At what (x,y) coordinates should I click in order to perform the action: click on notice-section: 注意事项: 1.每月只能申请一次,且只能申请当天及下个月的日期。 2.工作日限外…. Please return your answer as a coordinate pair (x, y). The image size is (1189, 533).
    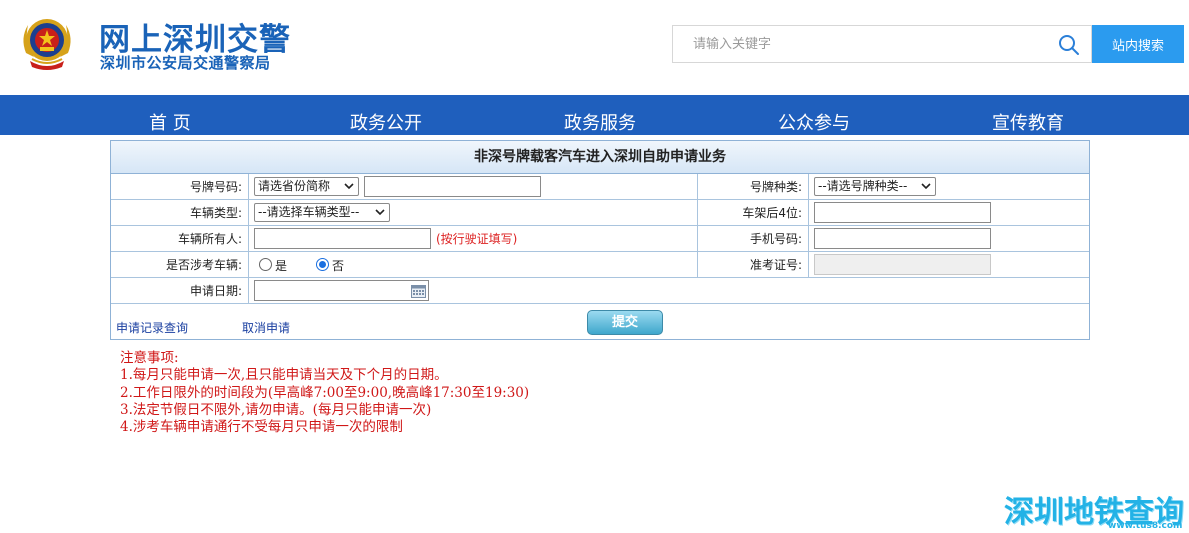
    Looking at the image, I should click on (324, 393).